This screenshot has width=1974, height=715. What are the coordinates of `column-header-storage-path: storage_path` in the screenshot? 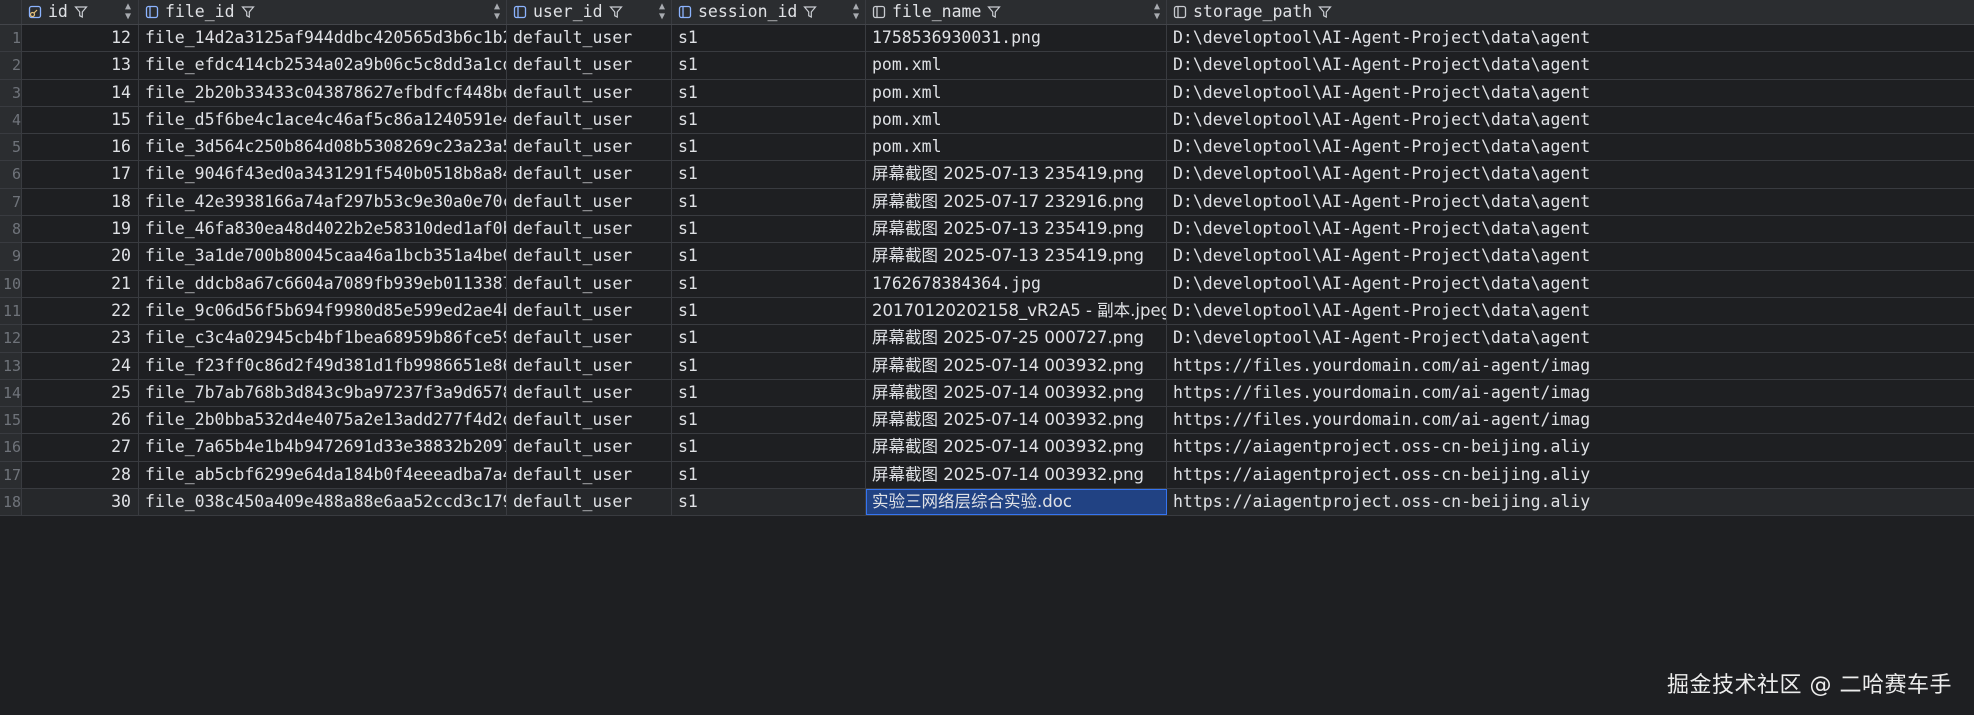 It's located at (1570, 12).